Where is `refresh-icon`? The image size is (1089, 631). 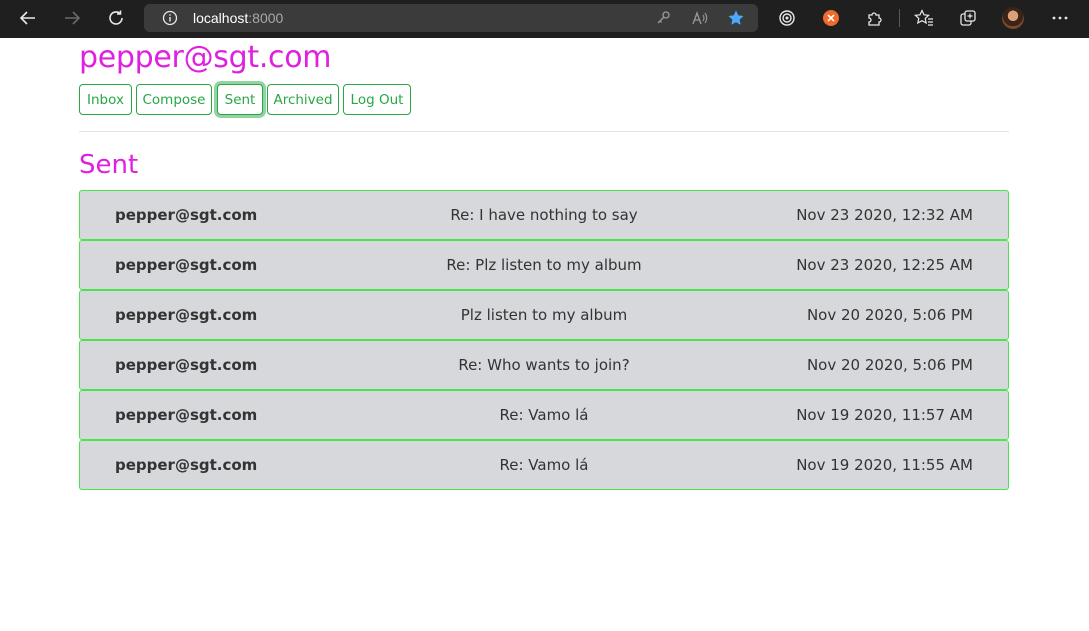
refresh-icon is located at coordinates (116, 18).